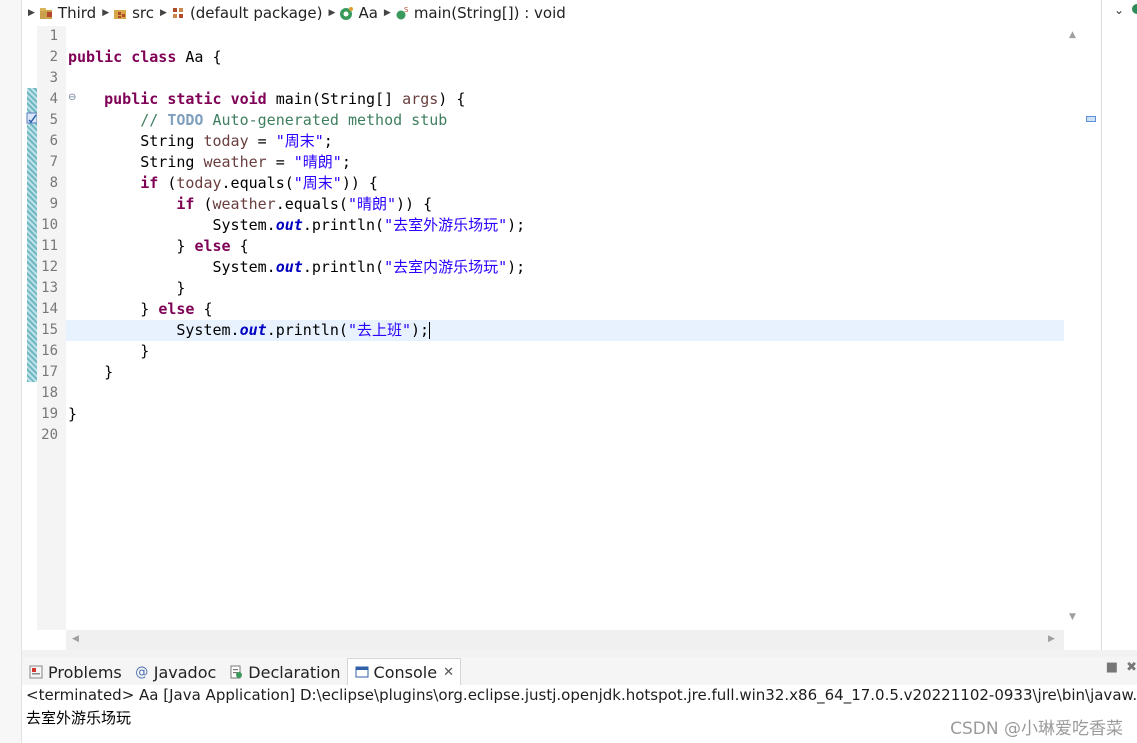 Image resolution: width=1137 pixels, height=743 pixels. Describe the element at coordinates (49, 246) in the screenshot. I see `line-number: 11` at that location.